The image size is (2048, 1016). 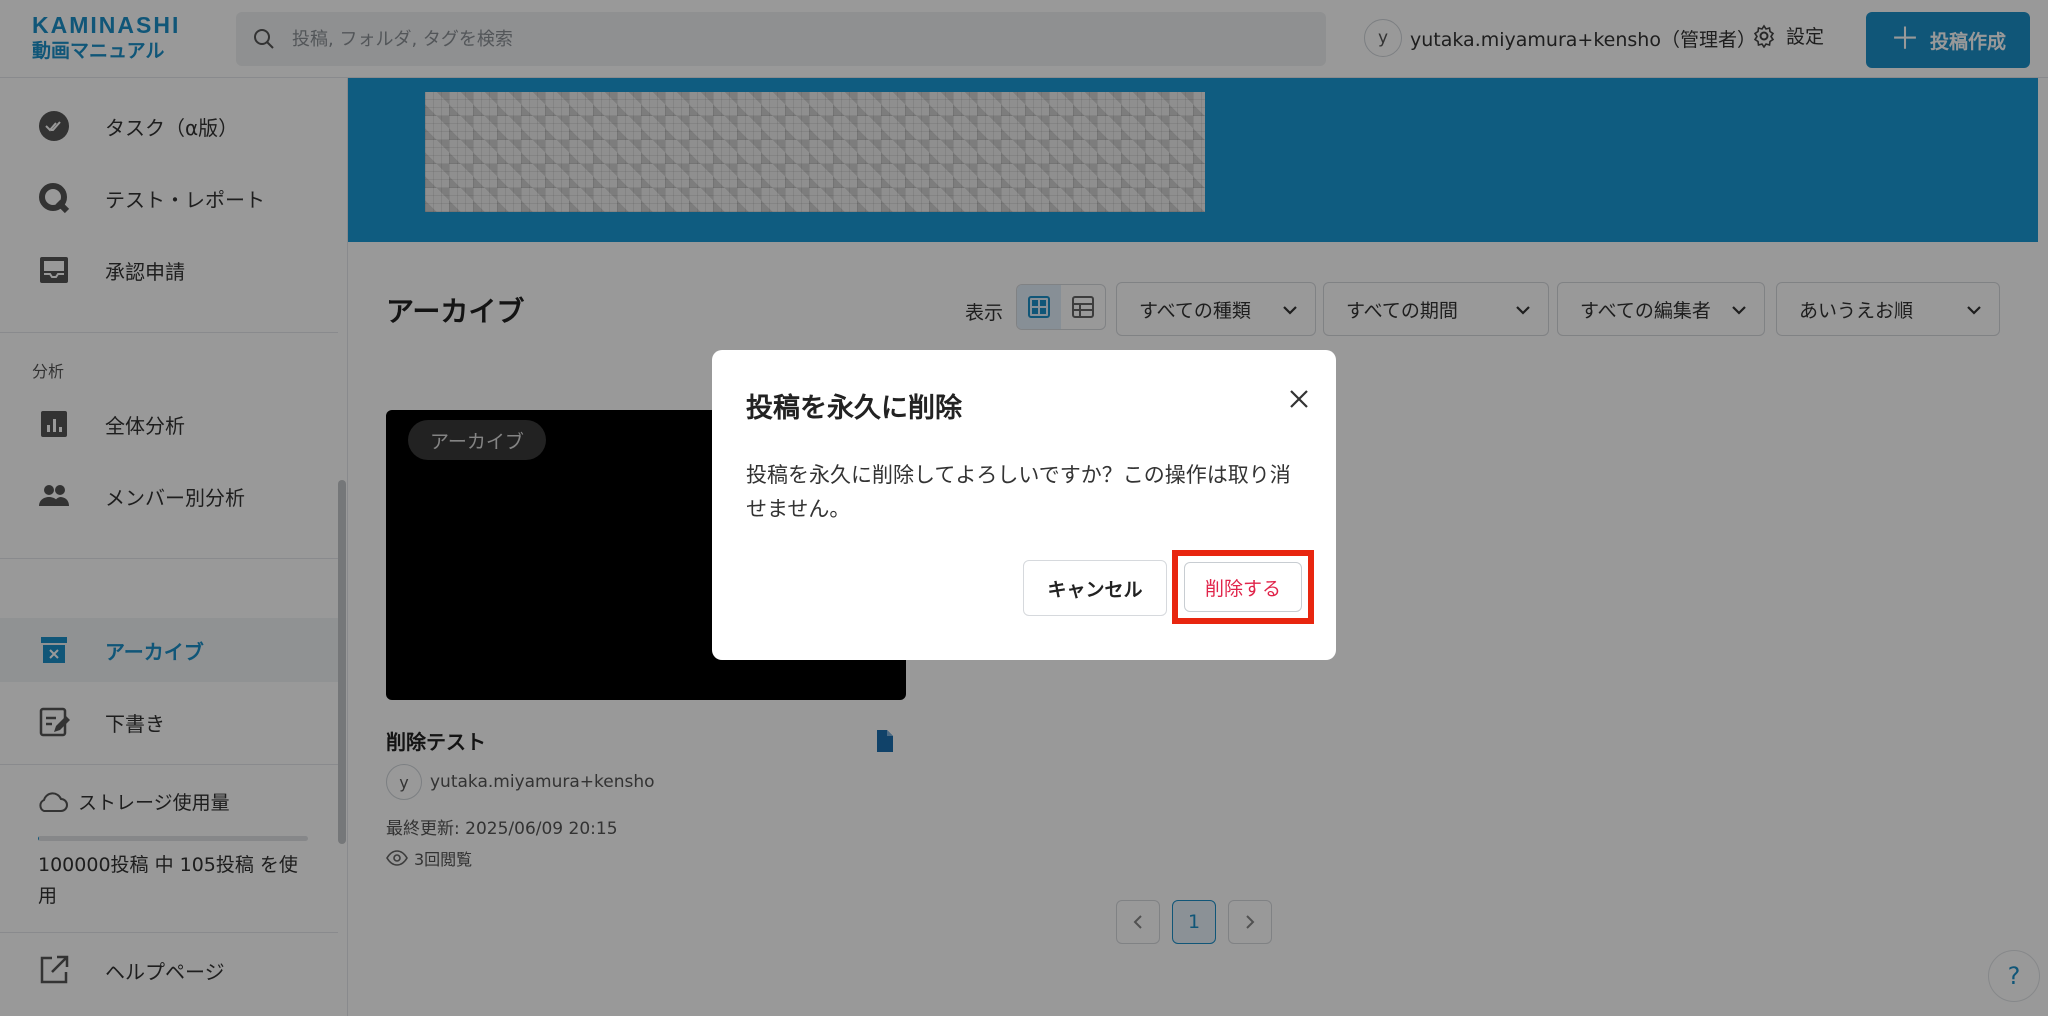 What do you see at coordinates (1095, 588) in the screenshot?
I see `cancel-button: キャンセル` at bounding box center [1095, 588].